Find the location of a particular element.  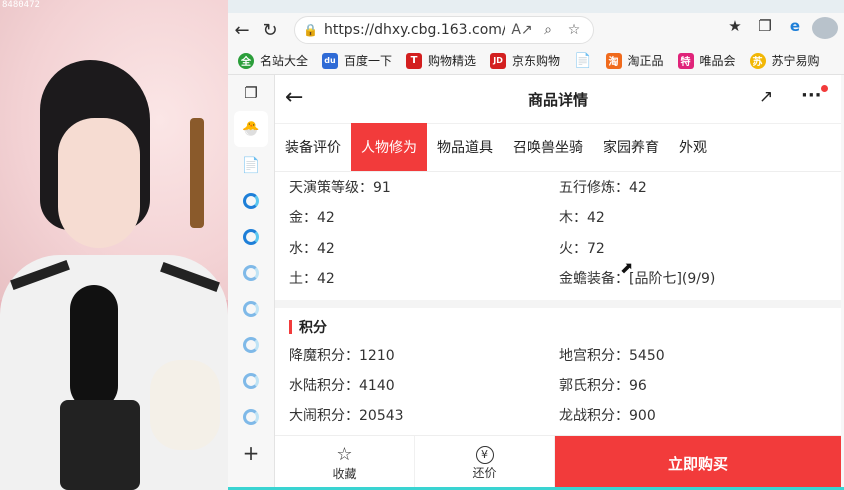

suning-icon: 苏 is located at coordinates (757, 60).